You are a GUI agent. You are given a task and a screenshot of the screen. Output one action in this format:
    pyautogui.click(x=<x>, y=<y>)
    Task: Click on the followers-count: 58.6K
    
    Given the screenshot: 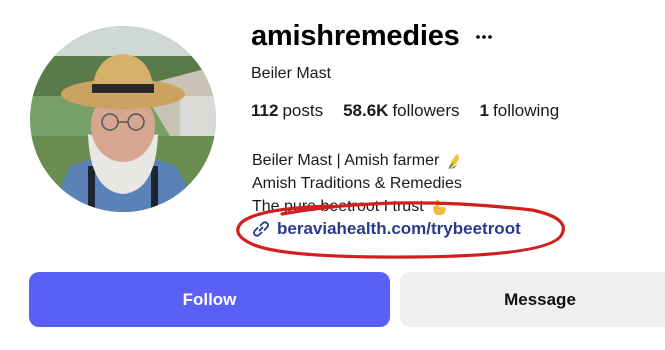 What is the action you would take?
    pyautogui.click(x=366, y=110)
    